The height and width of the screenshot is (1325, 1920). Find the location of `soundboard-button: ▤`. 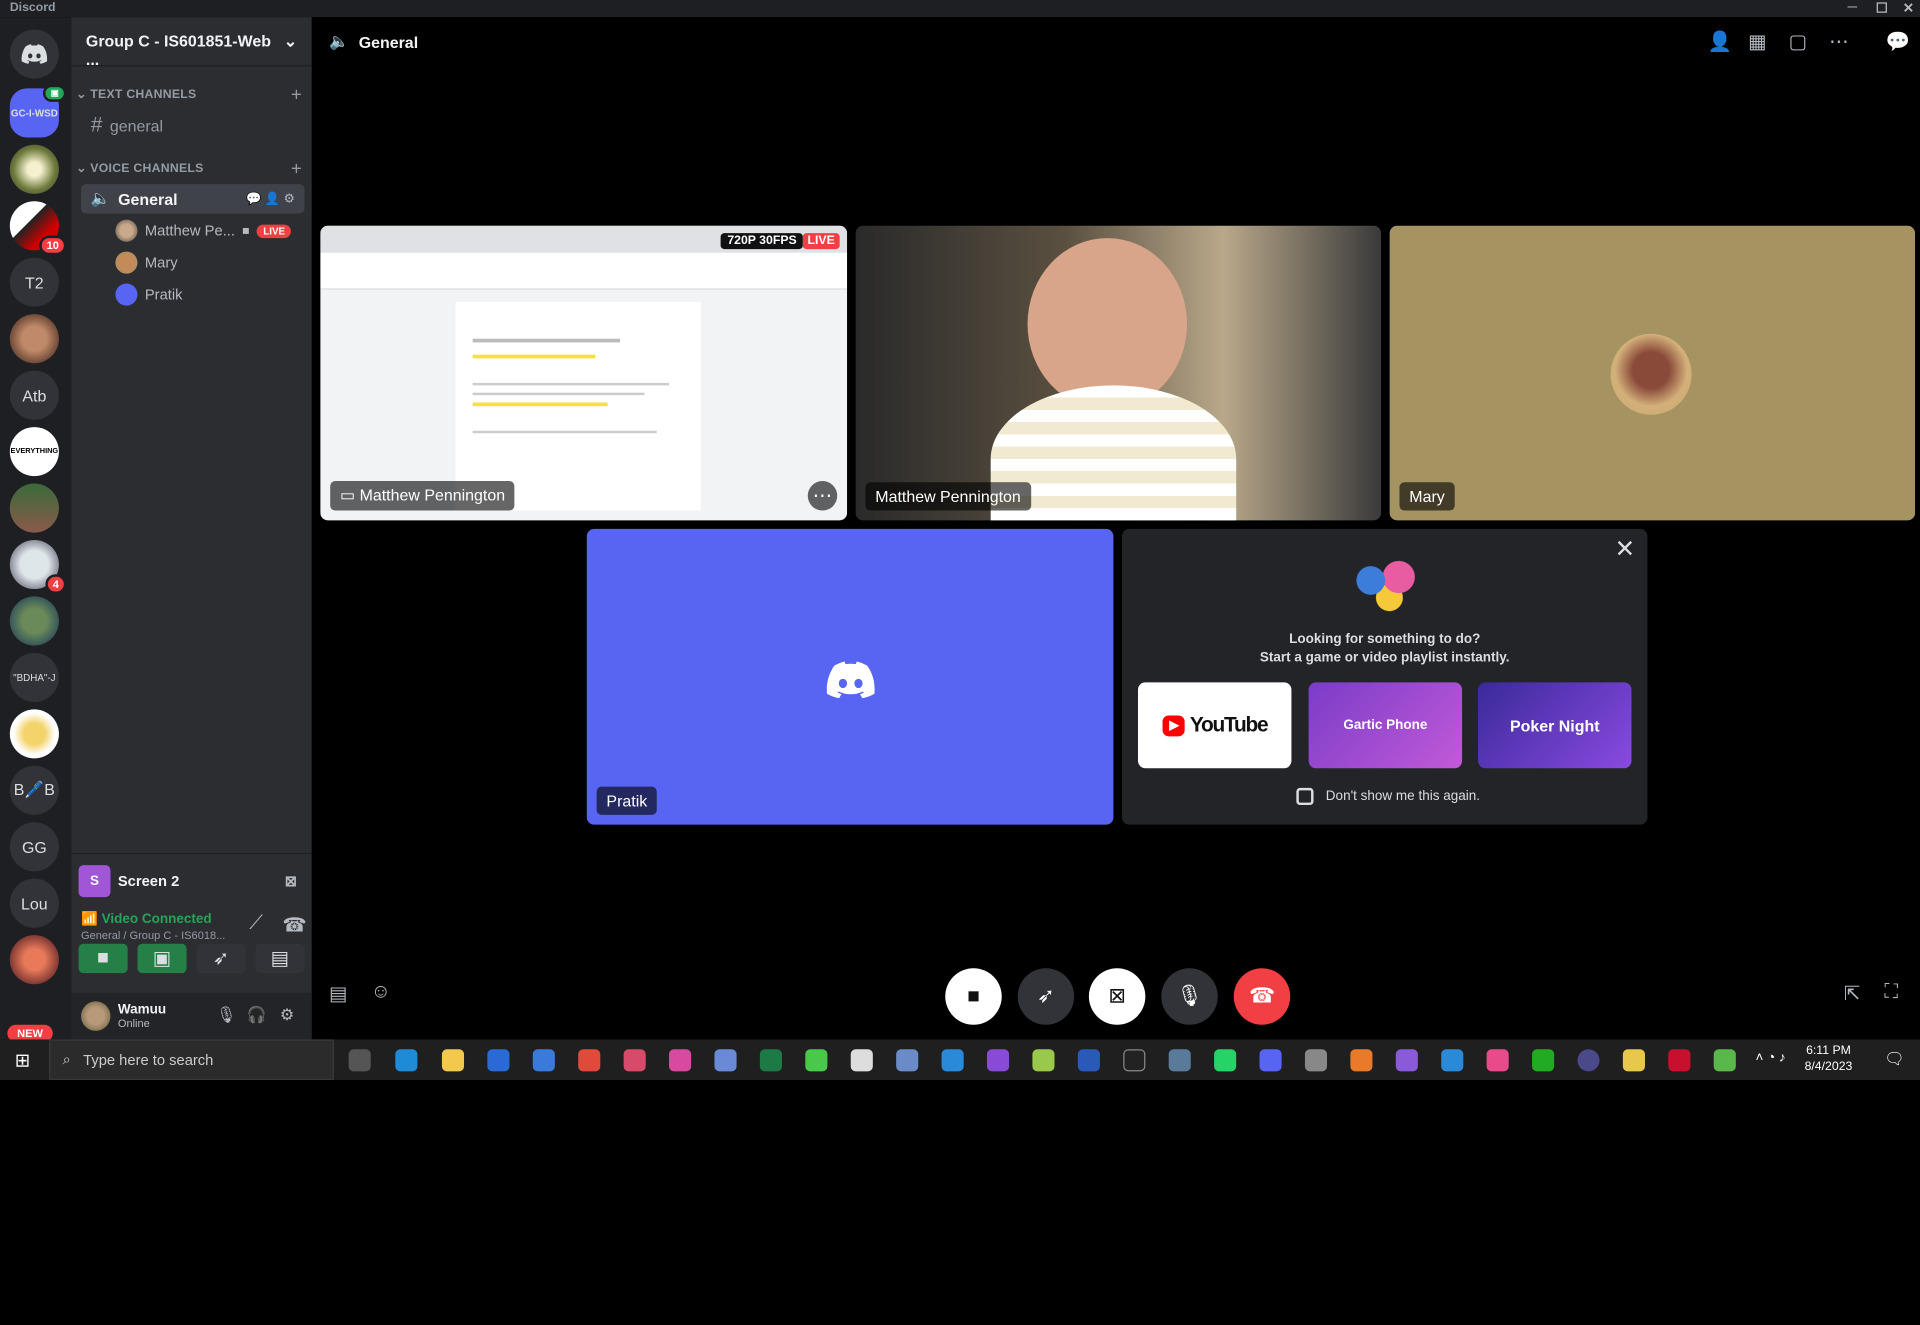

soundboard-button: ▤ is located at coordinates (280, 958).